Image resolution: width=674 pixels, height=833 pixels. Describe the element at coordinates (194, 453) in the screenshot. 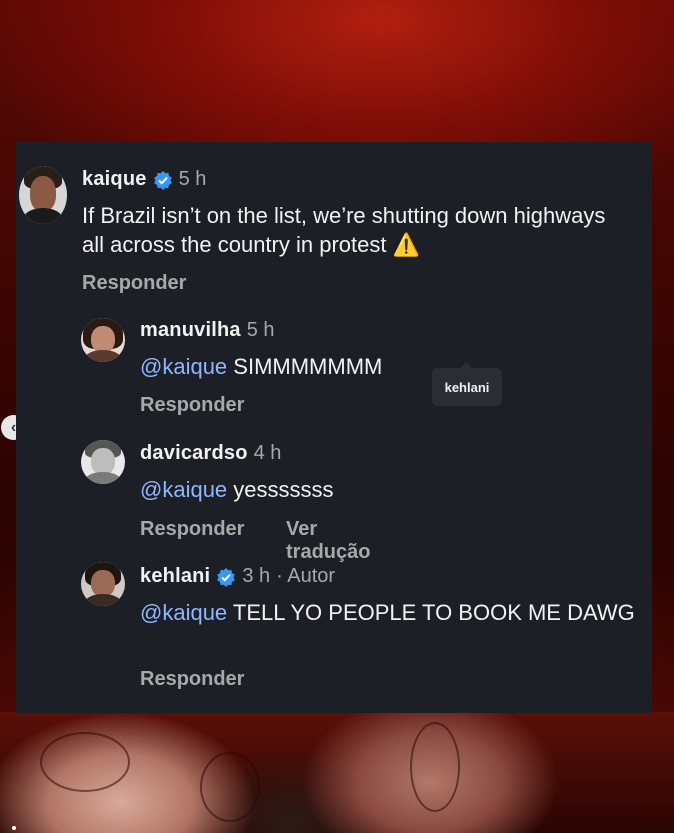

I see `username: davicardso` at that location.